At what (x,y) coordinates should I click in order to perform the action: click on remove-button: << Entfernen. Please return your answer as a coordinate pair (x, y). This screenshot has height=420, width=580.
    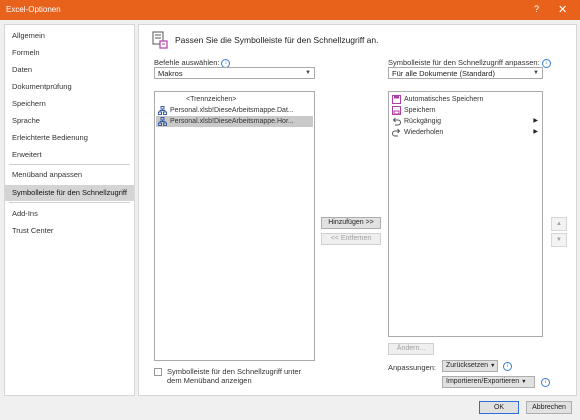
    Looking at the image, I should click on (351, 239).